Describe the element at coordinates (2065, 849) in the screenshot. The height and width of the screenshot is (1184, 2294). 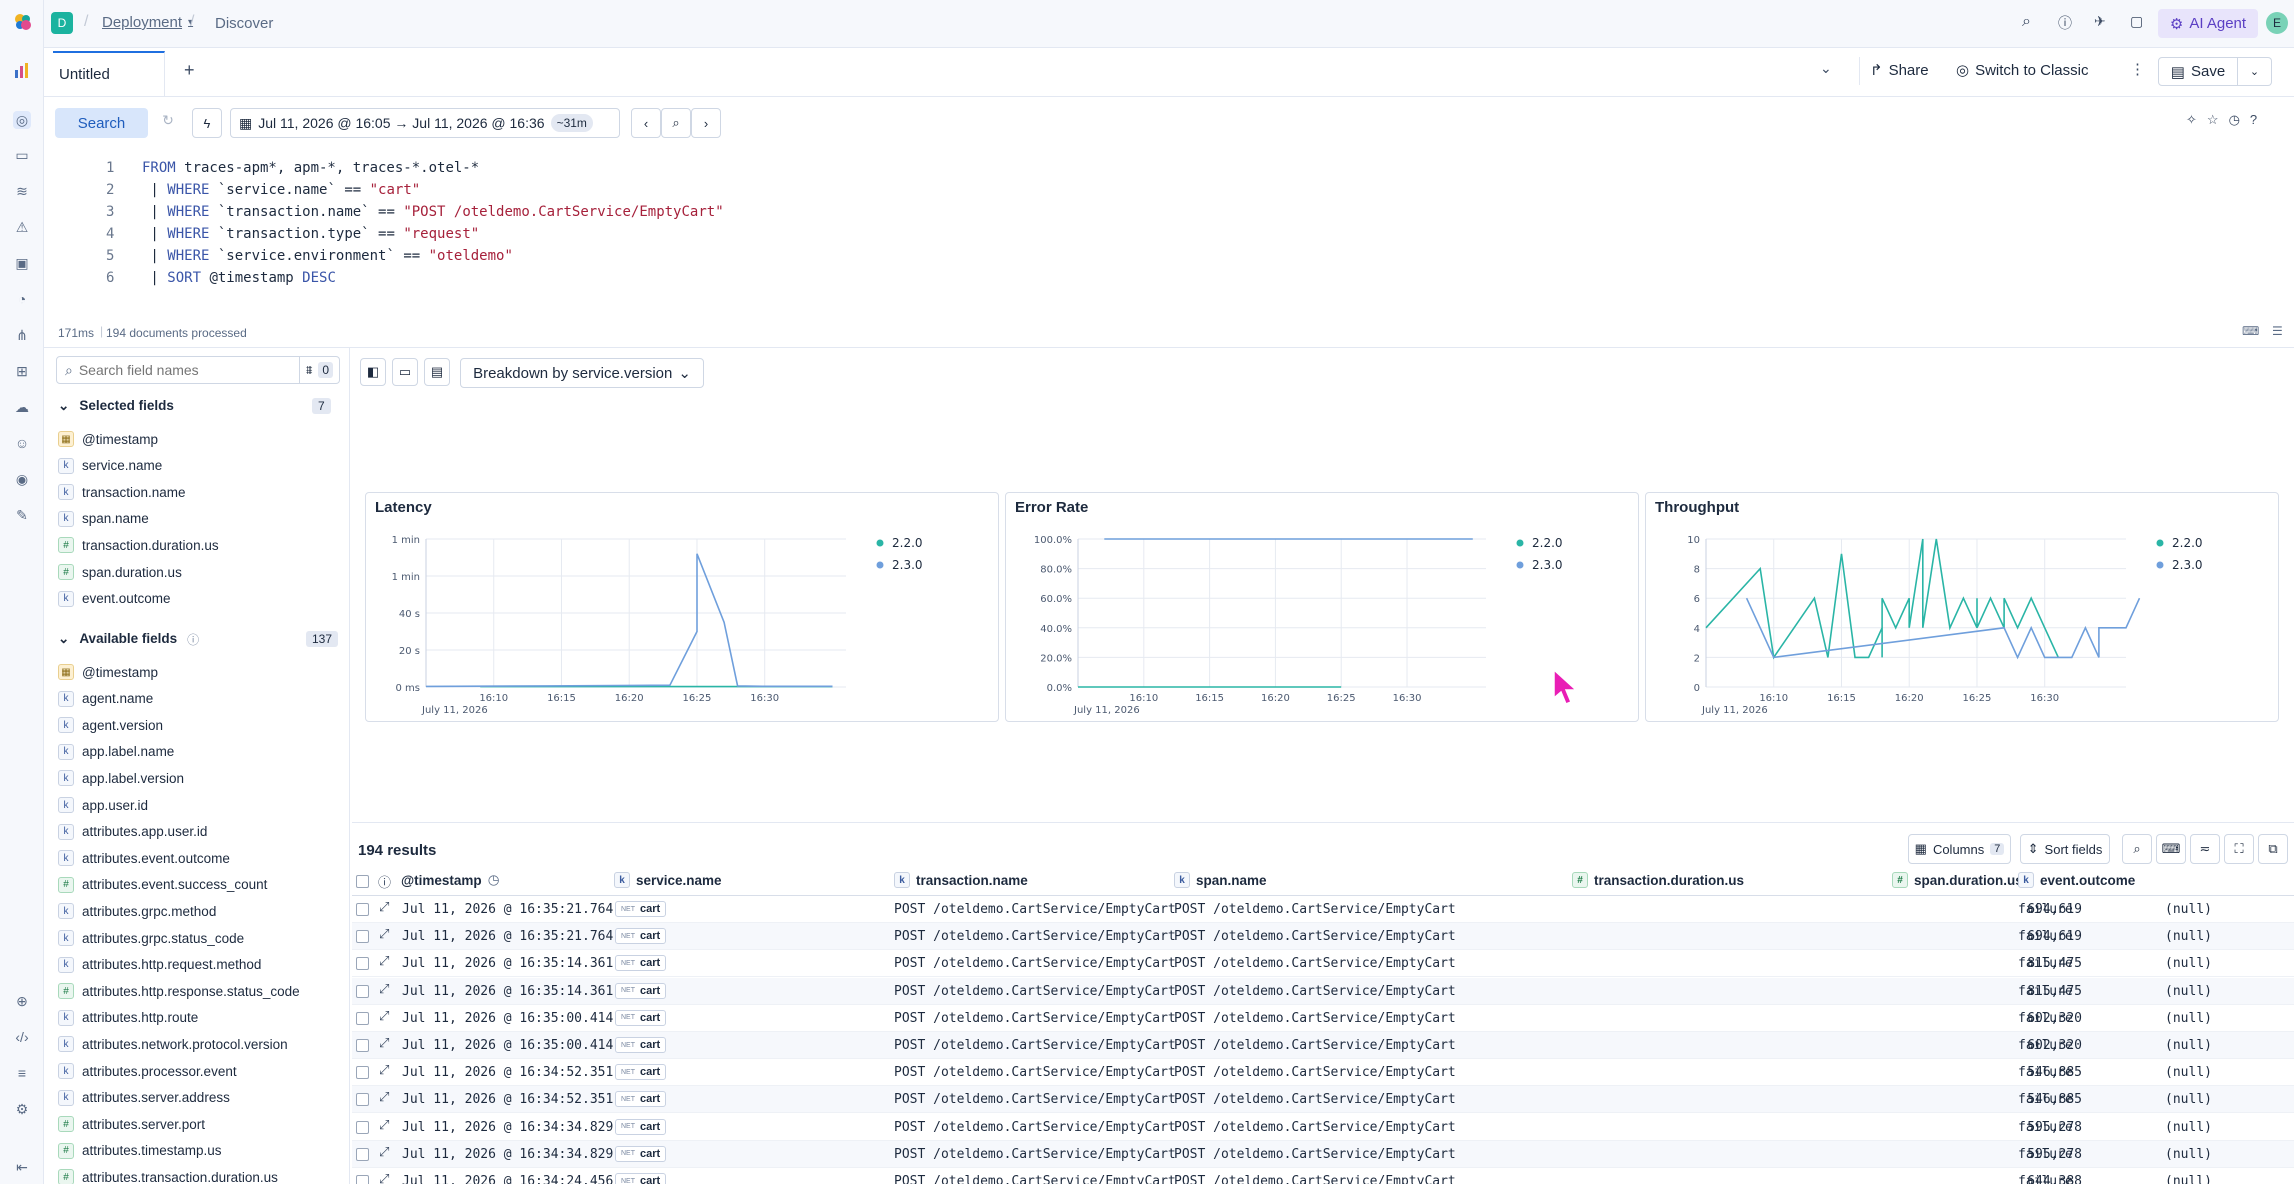
I see `sort-fields-button: ⇕ Sort fields` at that location.